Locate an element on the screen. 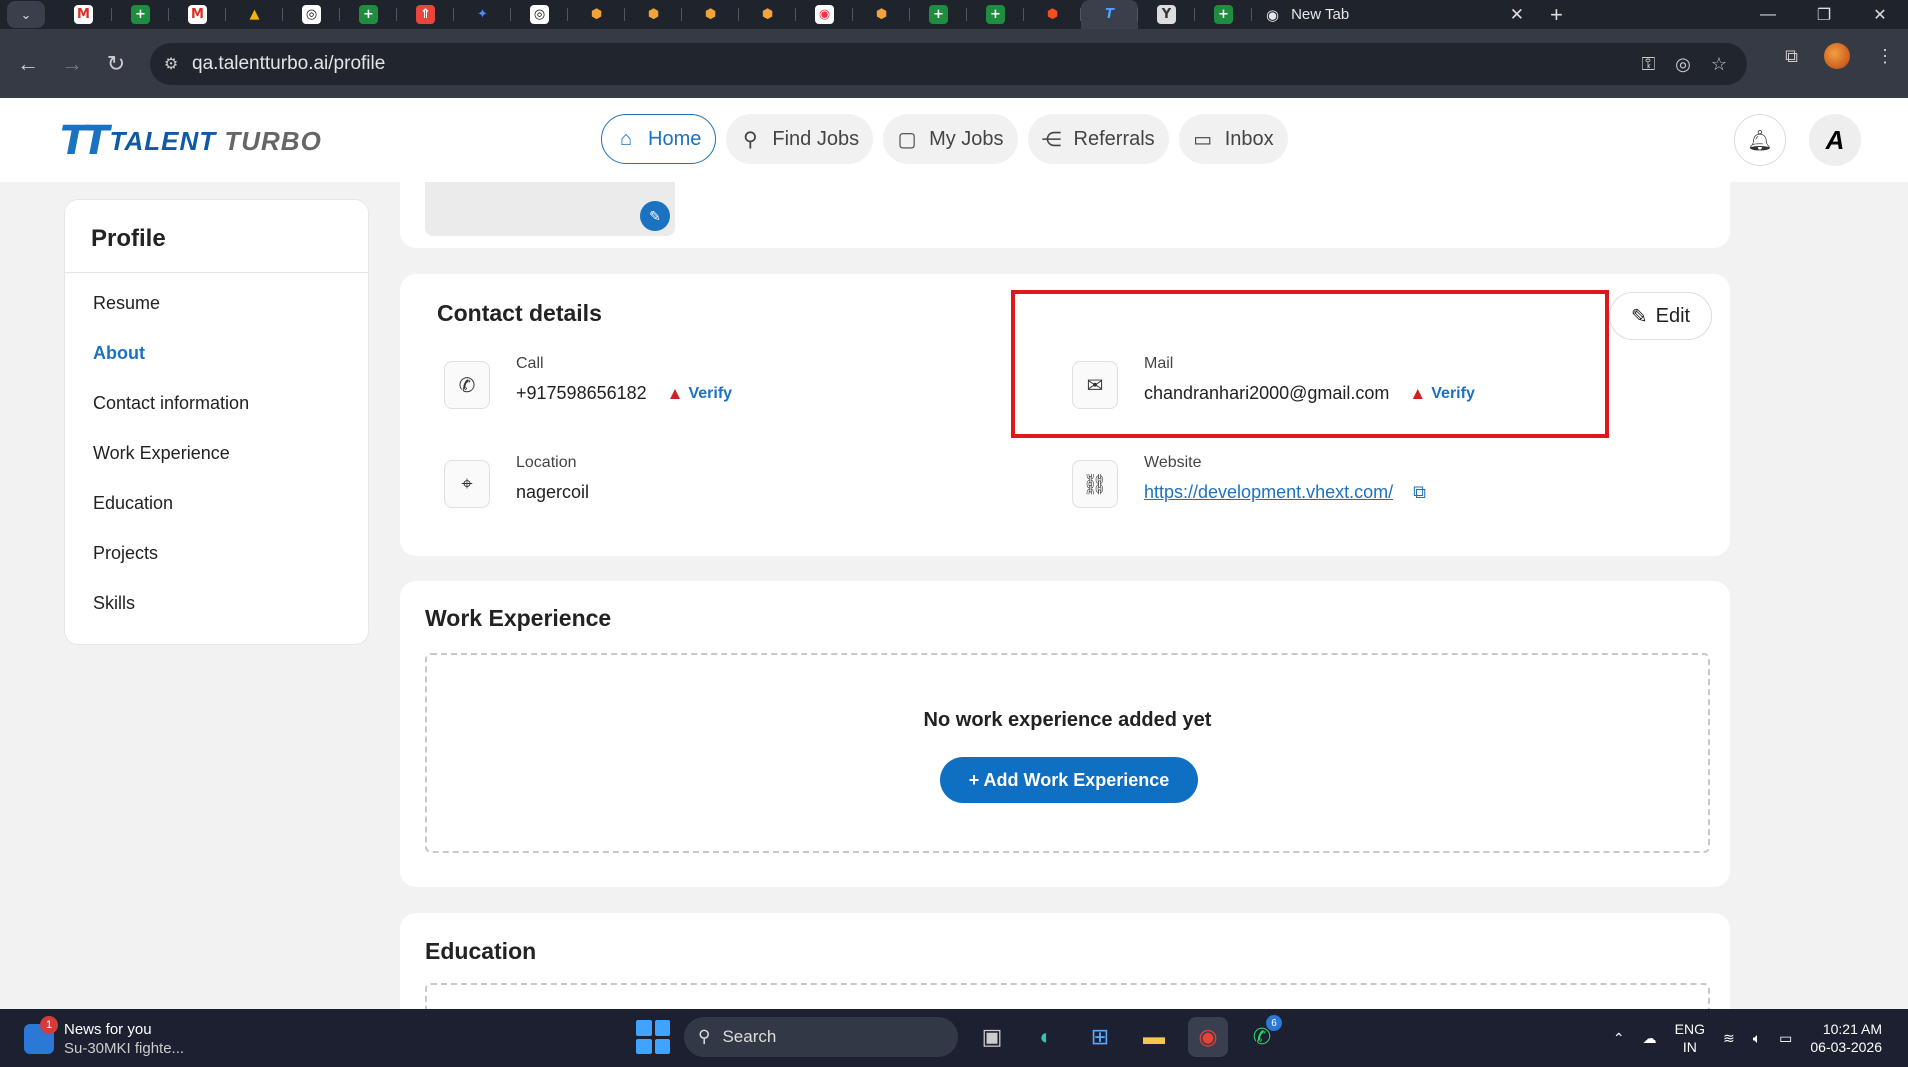 This screenshot has width=1908, height=1067. work-experience-title: Work Experience is located at coordinates (518, 618).